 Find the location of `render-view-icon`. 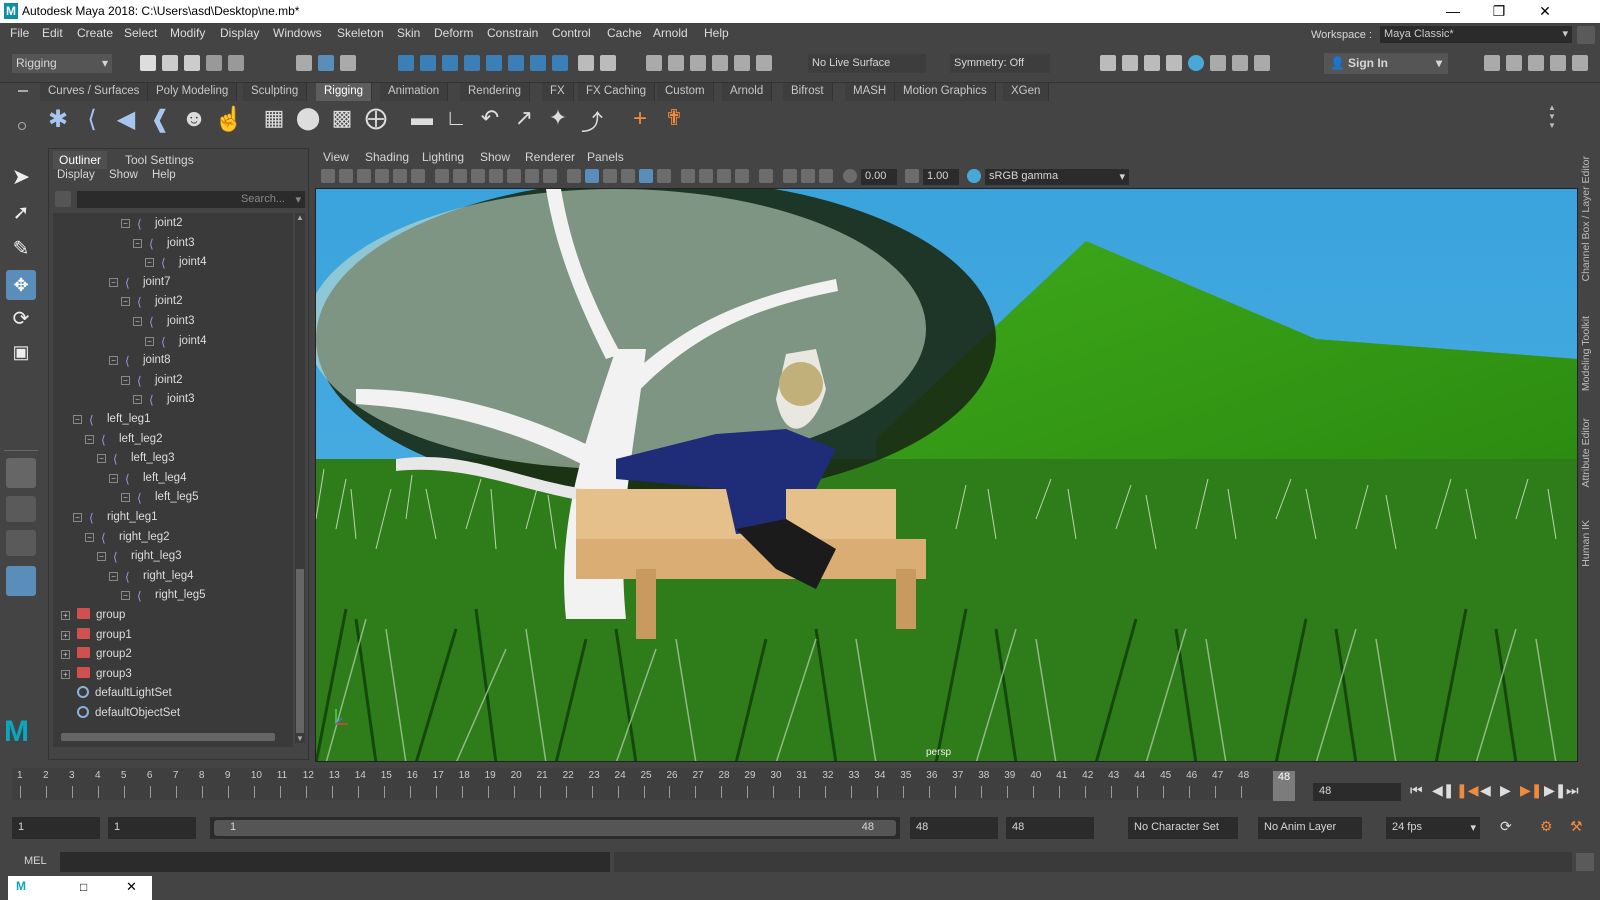

render-view-icon is located at coordinates (1174, 63).